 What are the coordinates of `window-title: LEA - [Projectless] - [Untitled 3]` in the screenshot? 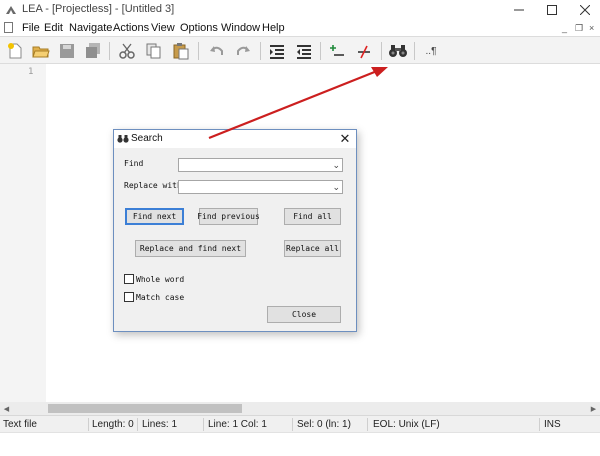 It's located at (98, 9).